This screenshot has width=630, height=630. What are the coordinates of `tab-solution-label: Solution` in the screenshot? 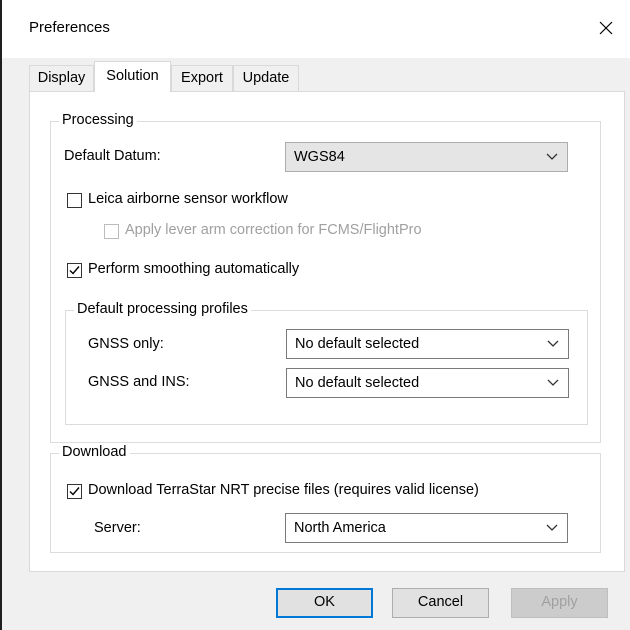 It's located at (132, 76).